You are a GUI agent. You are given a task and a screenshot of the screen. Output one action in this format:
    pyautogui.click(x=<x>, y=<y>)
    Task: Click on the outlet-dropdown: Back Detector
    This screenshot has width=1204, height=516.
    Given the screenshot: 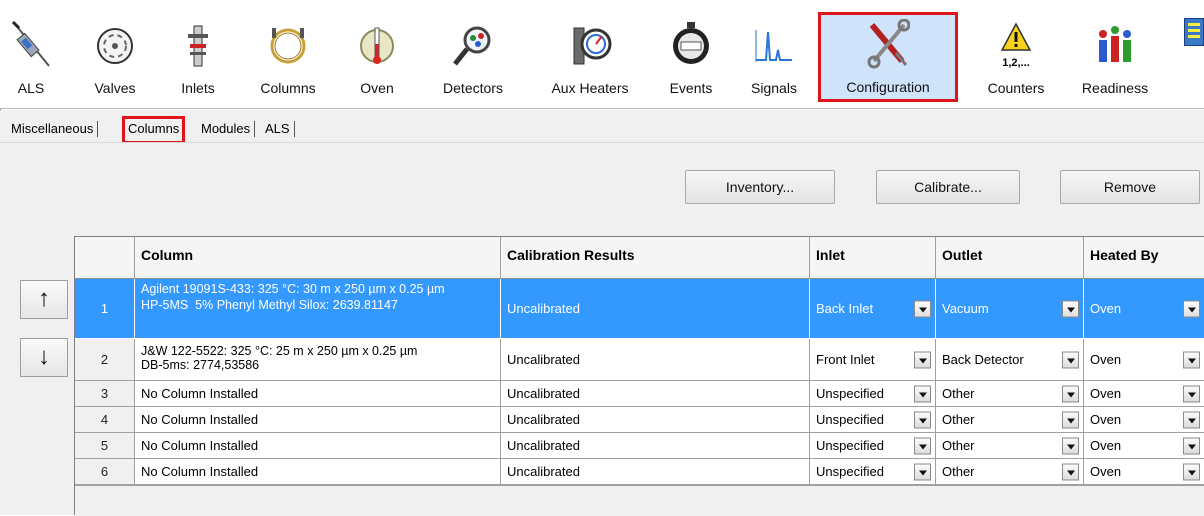 What is the action you would take?
    pyautogui.click(x=1010, y=360)
    